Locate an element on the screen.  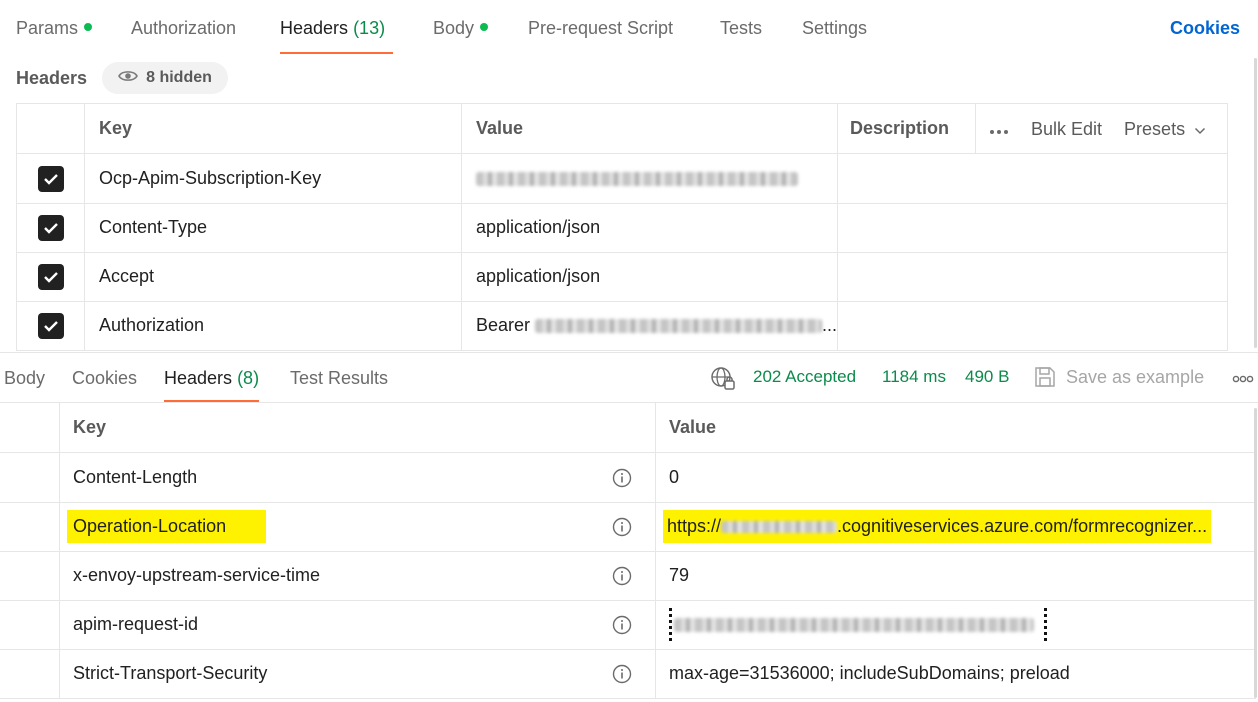
table-header-row: Key Value Description Bulk Edit Presets is located at coordinates (622, 129).